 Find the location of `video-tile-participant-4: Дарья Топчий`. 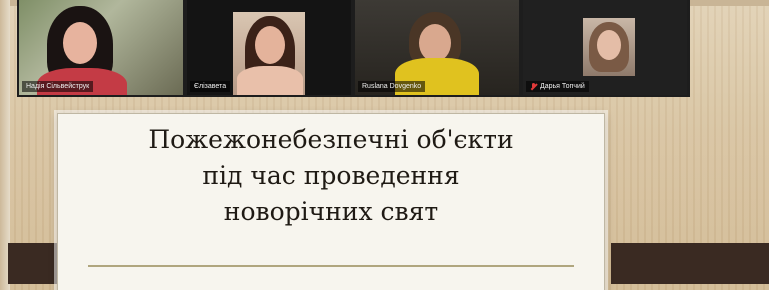

video-tile-participant-4: Дарья Топчий is located at coordinates (605, 47).